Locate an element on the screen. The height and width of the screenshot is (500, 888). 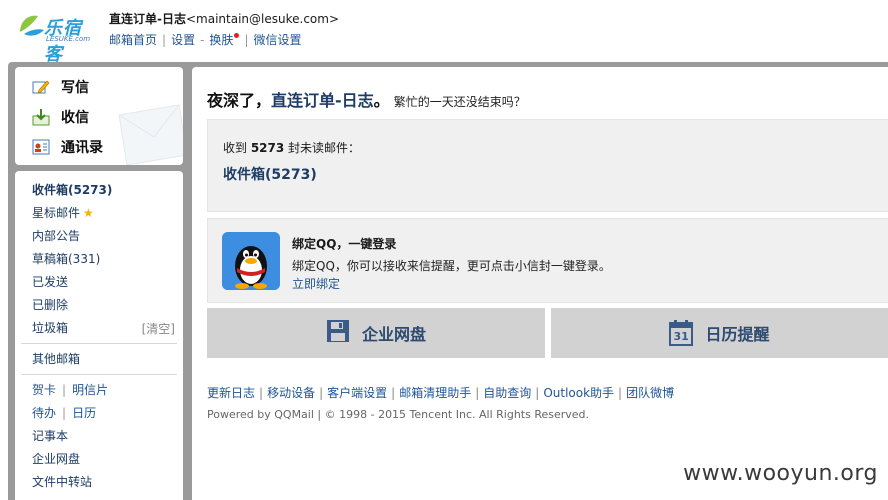
leaf-logo-icon is located at coordinates (32, 25).